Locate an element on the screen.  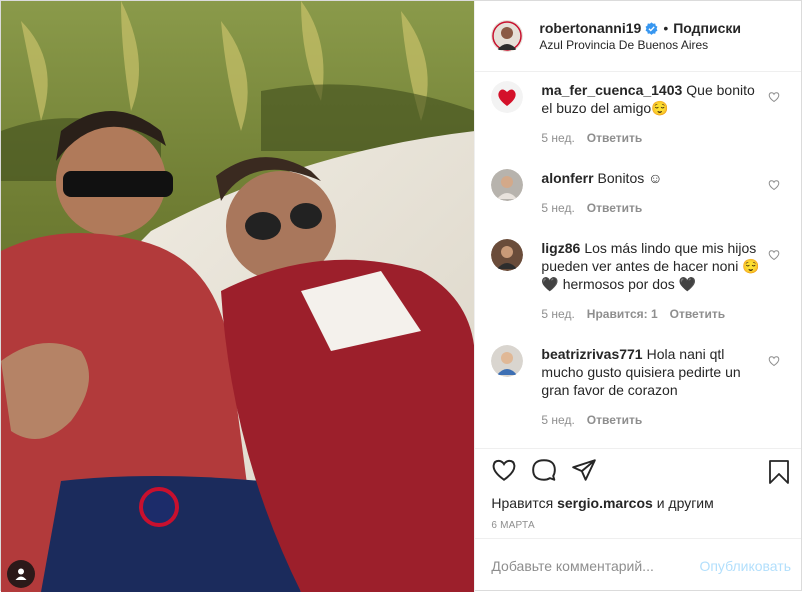
author-avatar is located at coordinates (507, 36).